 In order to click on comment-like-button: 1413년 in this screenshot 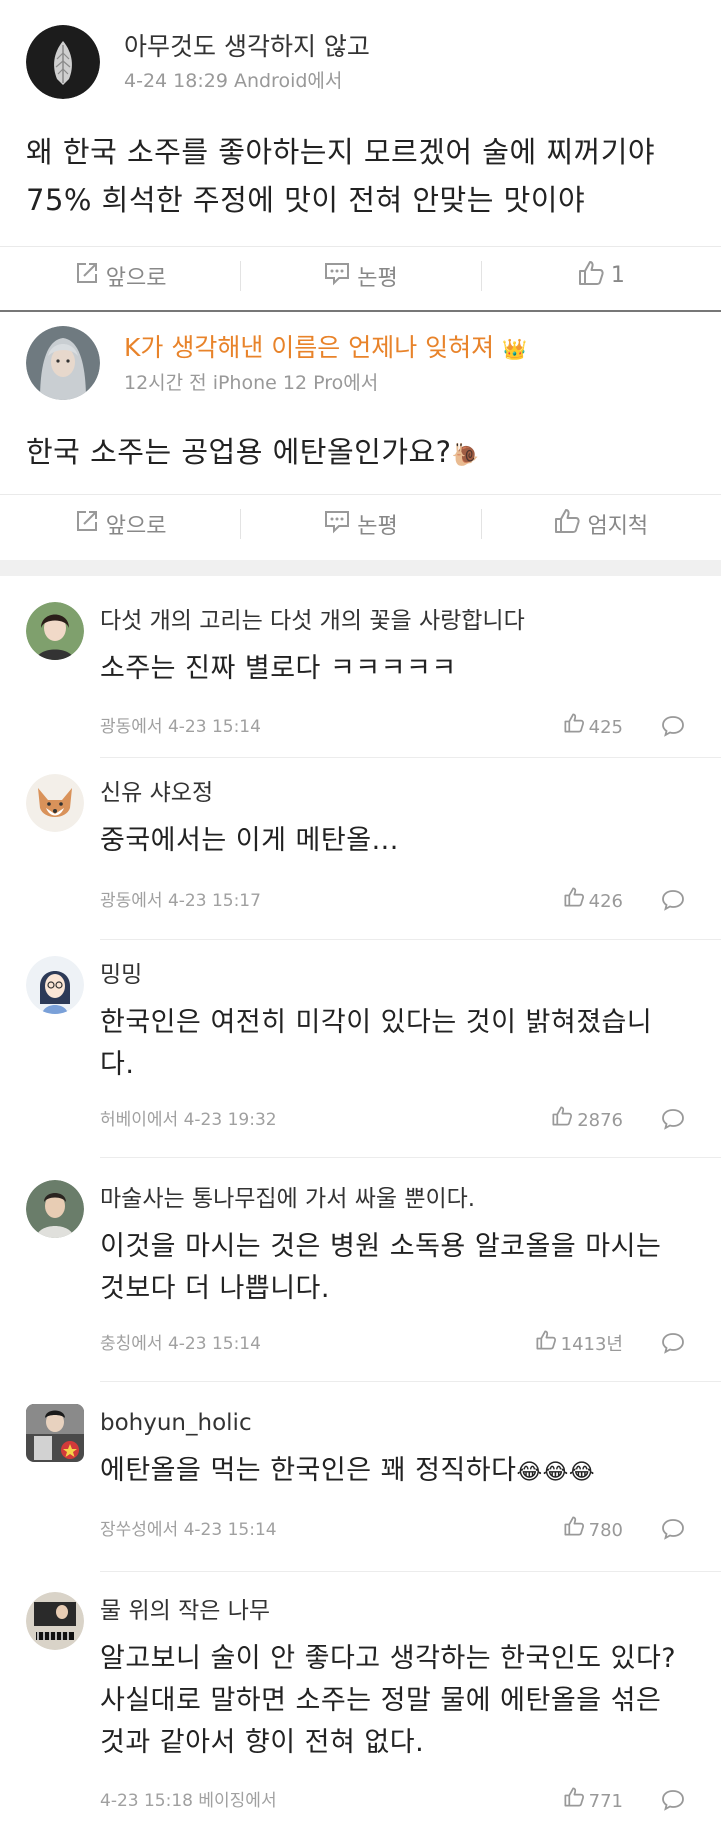, I will do `click(579, 1345)`.